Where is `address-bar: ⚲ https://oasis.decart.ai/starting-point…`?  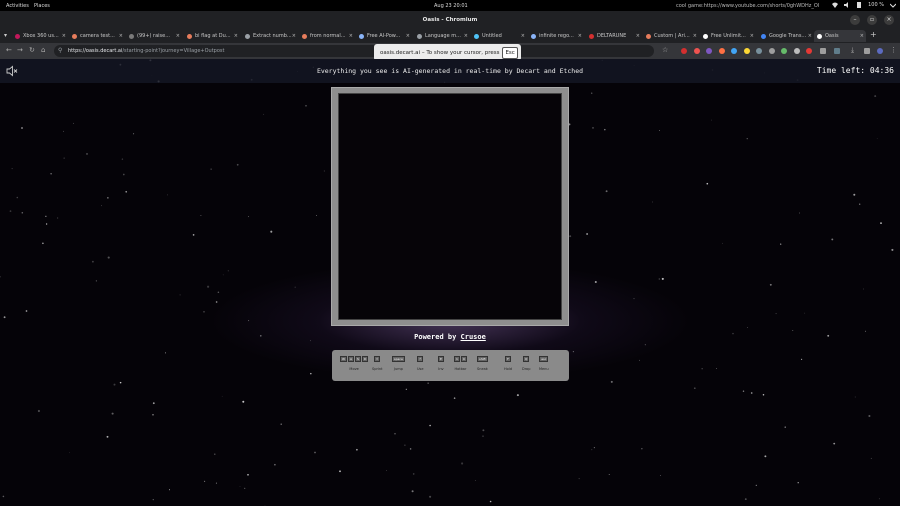 address-bar: ⚲ https://oasis.decart.ai/starting-point… is located at coordinates (354, 51).